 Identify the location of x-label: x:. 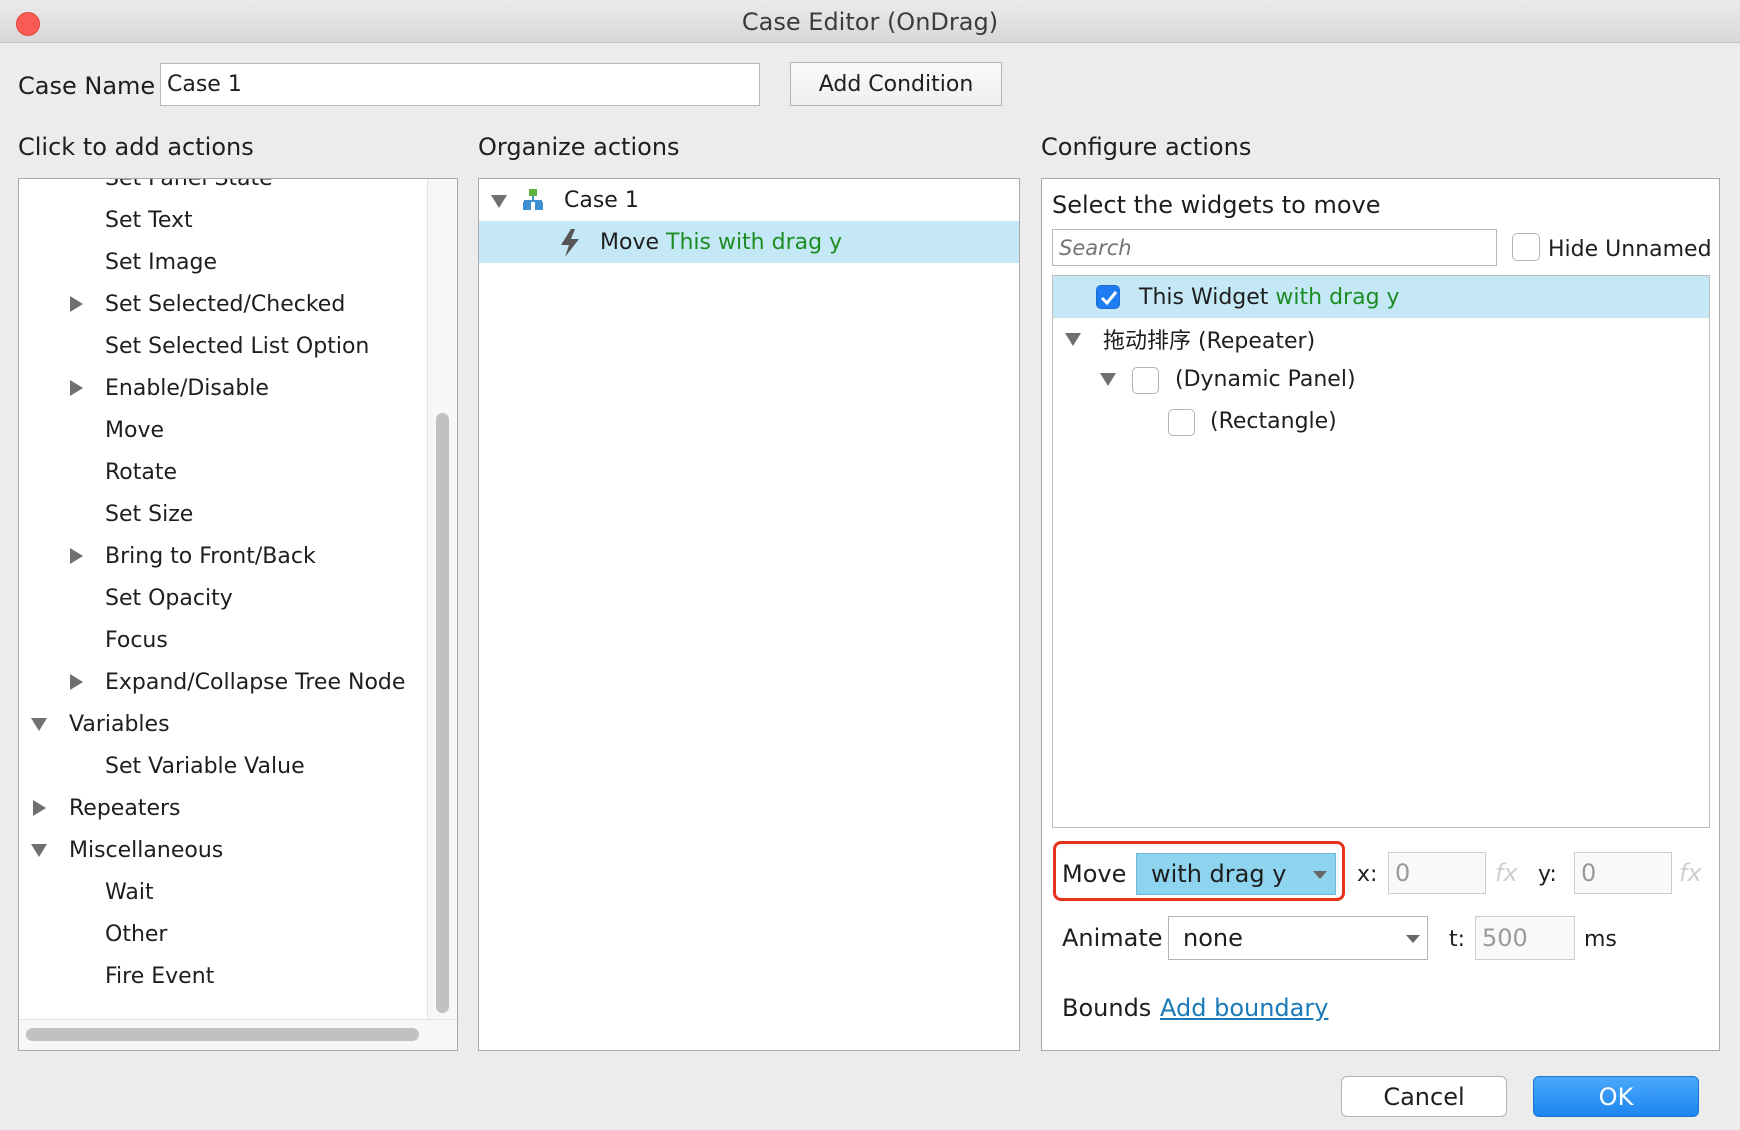
(1367, 874).